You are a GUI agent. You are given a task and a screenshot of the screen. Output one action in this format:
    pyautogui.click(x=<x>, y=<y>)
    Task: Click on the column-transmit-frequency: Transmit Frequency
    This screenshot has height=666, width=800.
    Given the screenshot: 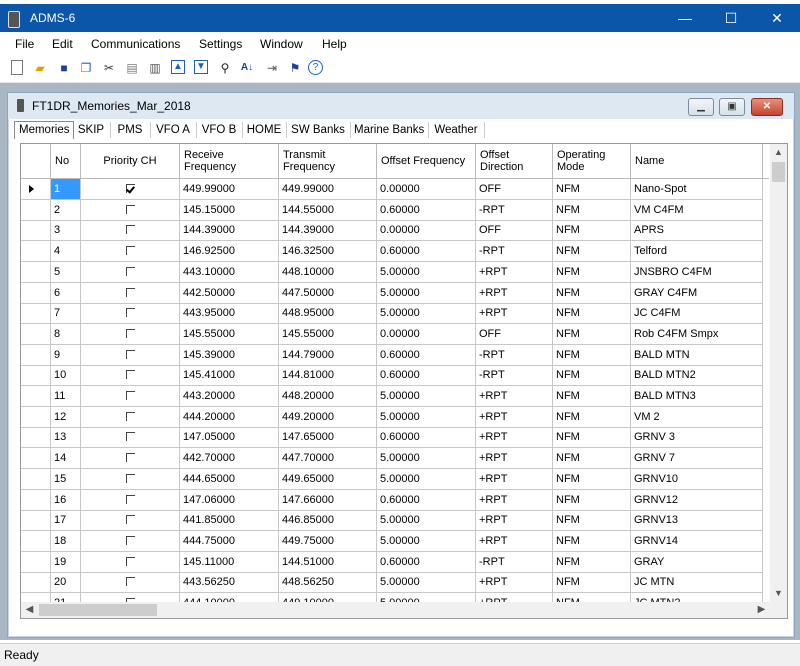 What is the action you would take?
    pyautogui.click(x=328, y=161)
    